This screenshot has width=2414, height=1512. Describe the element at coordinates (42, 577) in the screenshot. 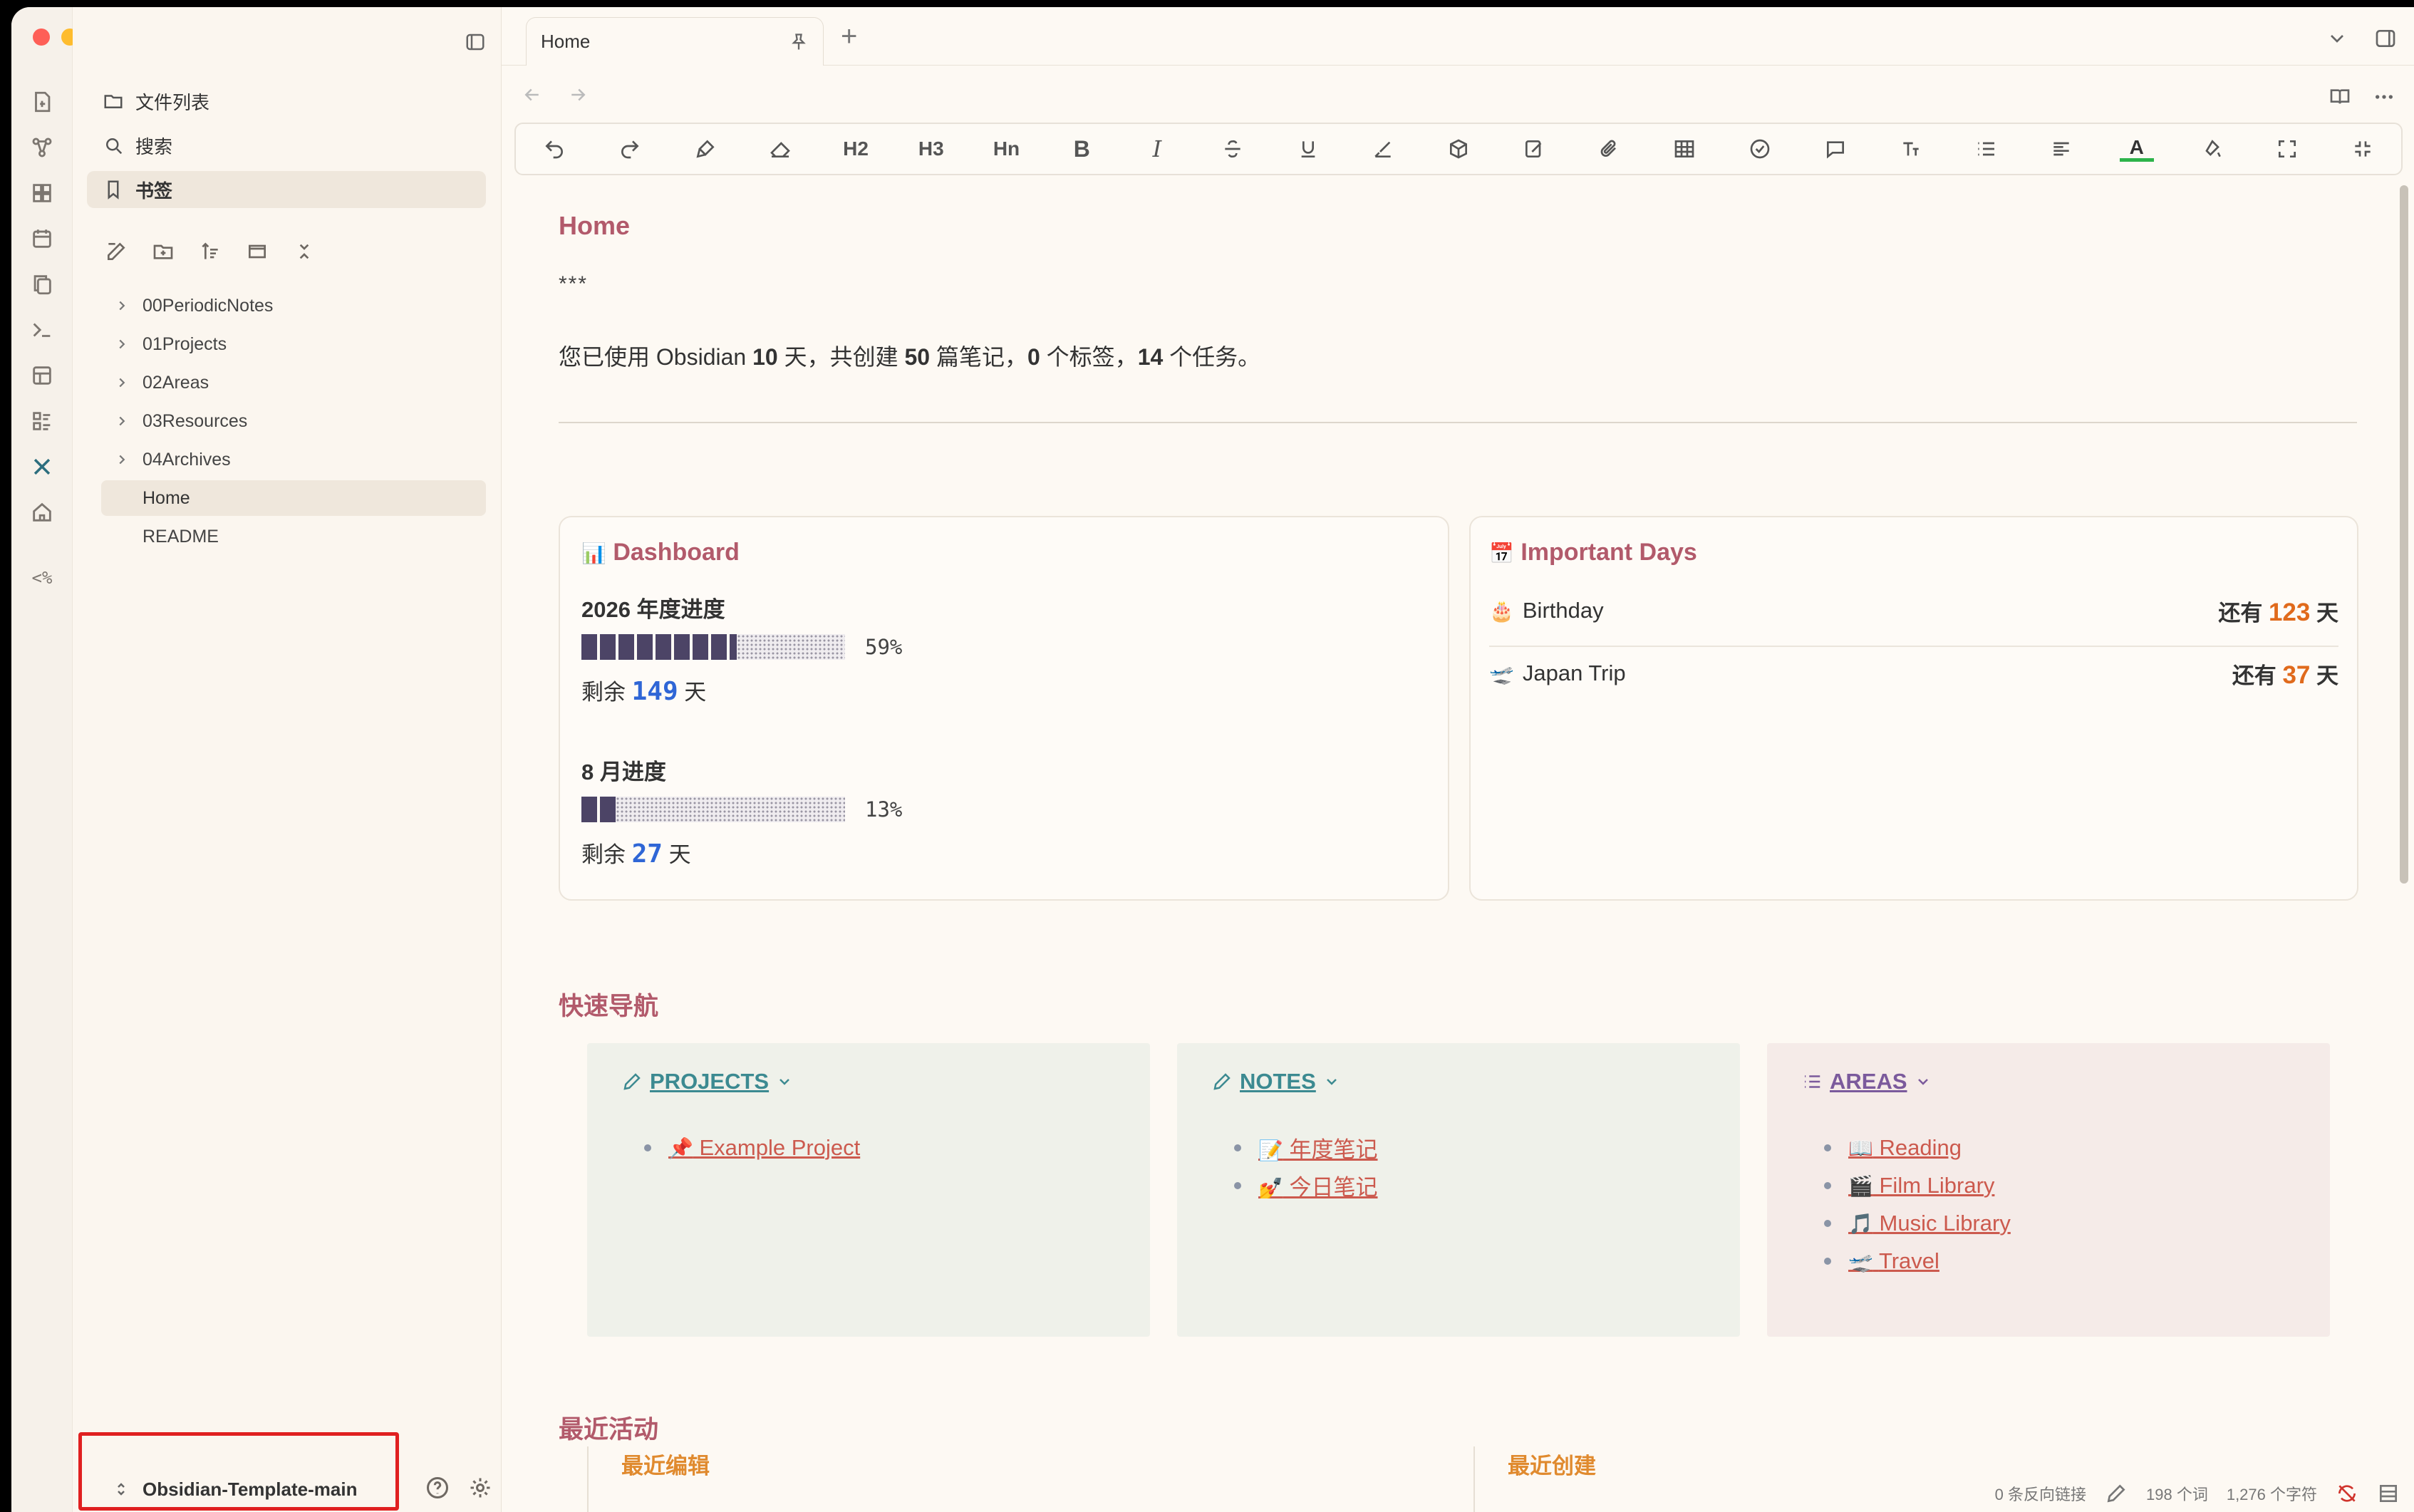

I see `templater-icon: <%` at that location.